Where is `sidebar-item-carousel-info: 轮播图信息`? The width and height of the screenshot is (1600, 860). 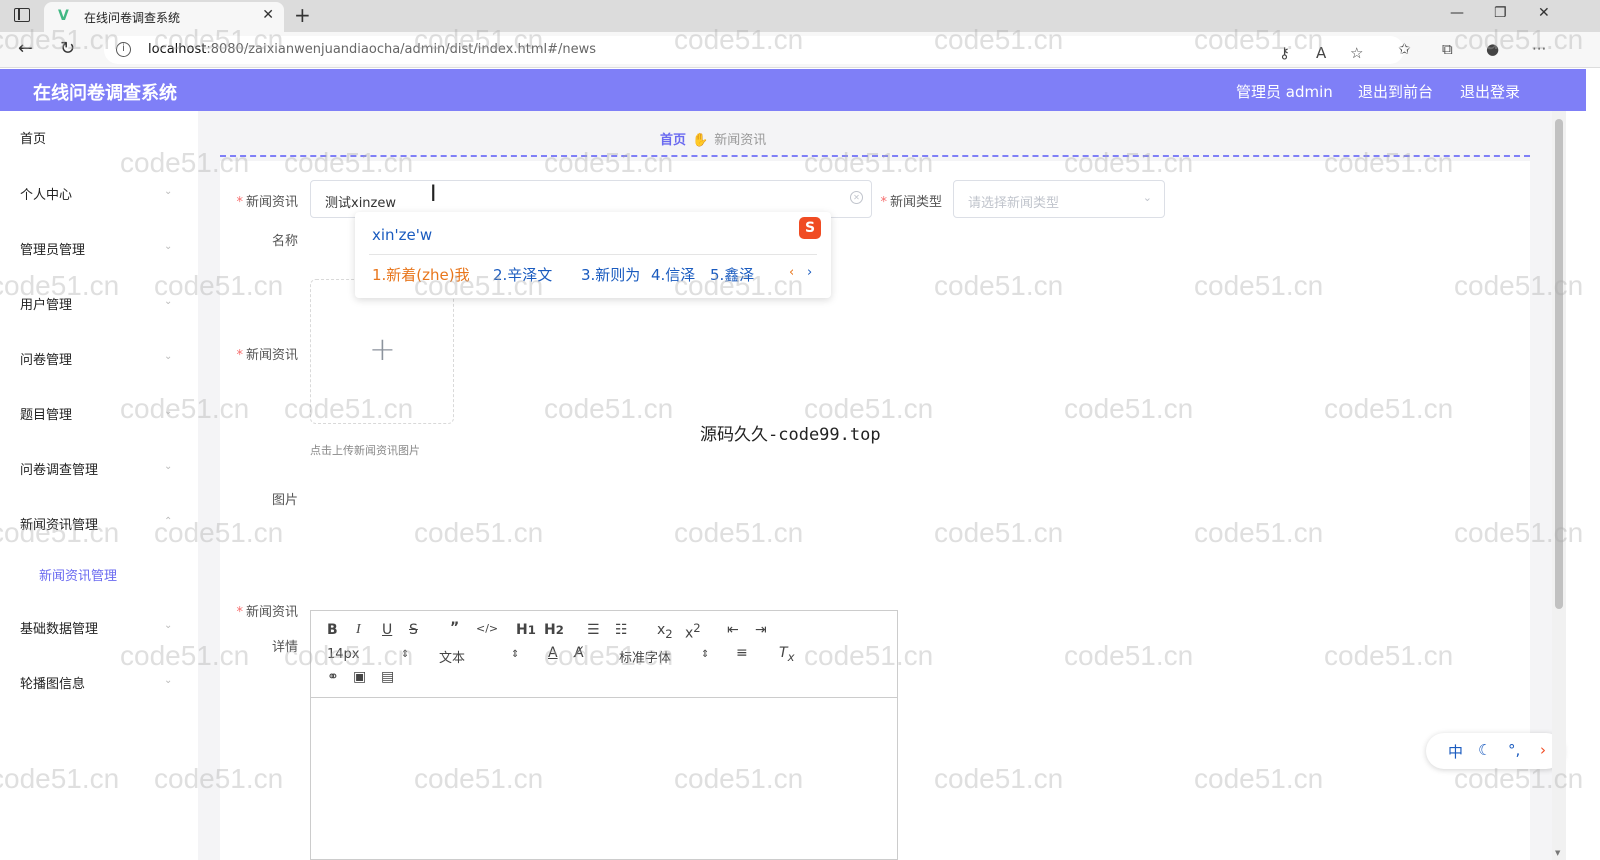 sidebar-item-carousel-info: 轮播图信息 is located at coordinates (52, 682).